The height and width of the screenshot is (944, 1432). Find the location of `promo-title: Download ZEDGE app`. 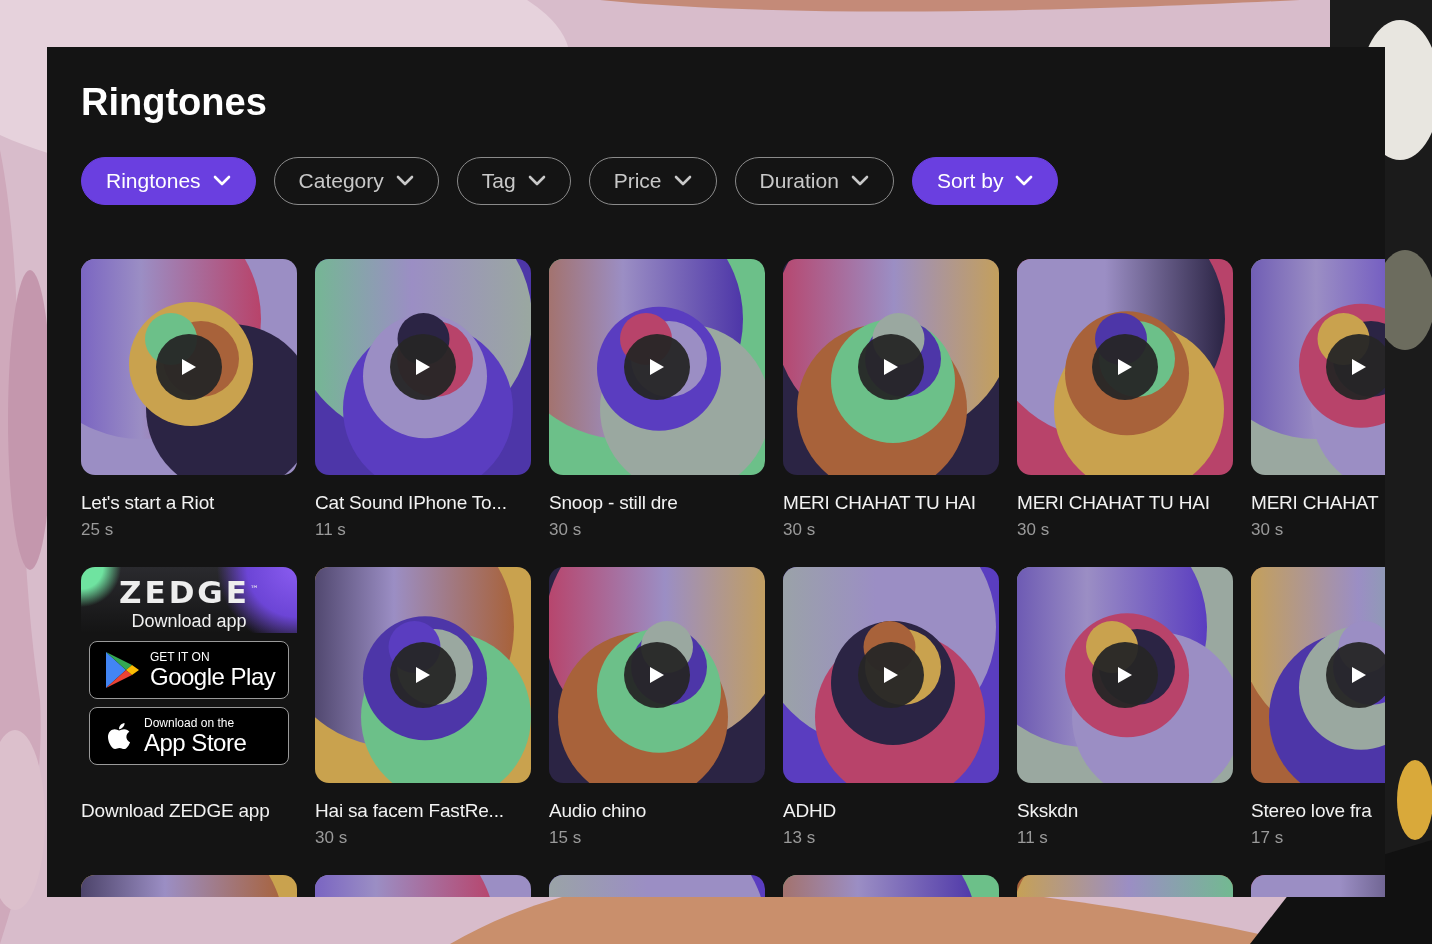

promo-title: Download ZEDGE app is located at coordinates (189, 811).